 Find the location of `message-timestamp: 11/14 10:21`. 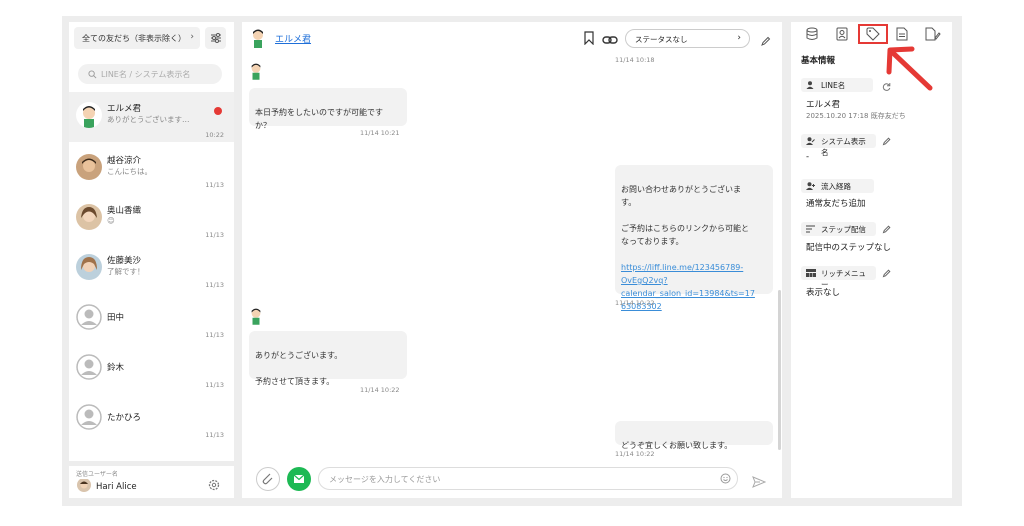

message-timestamp: 11/14 10:21 is located at coordinates (380, 133).